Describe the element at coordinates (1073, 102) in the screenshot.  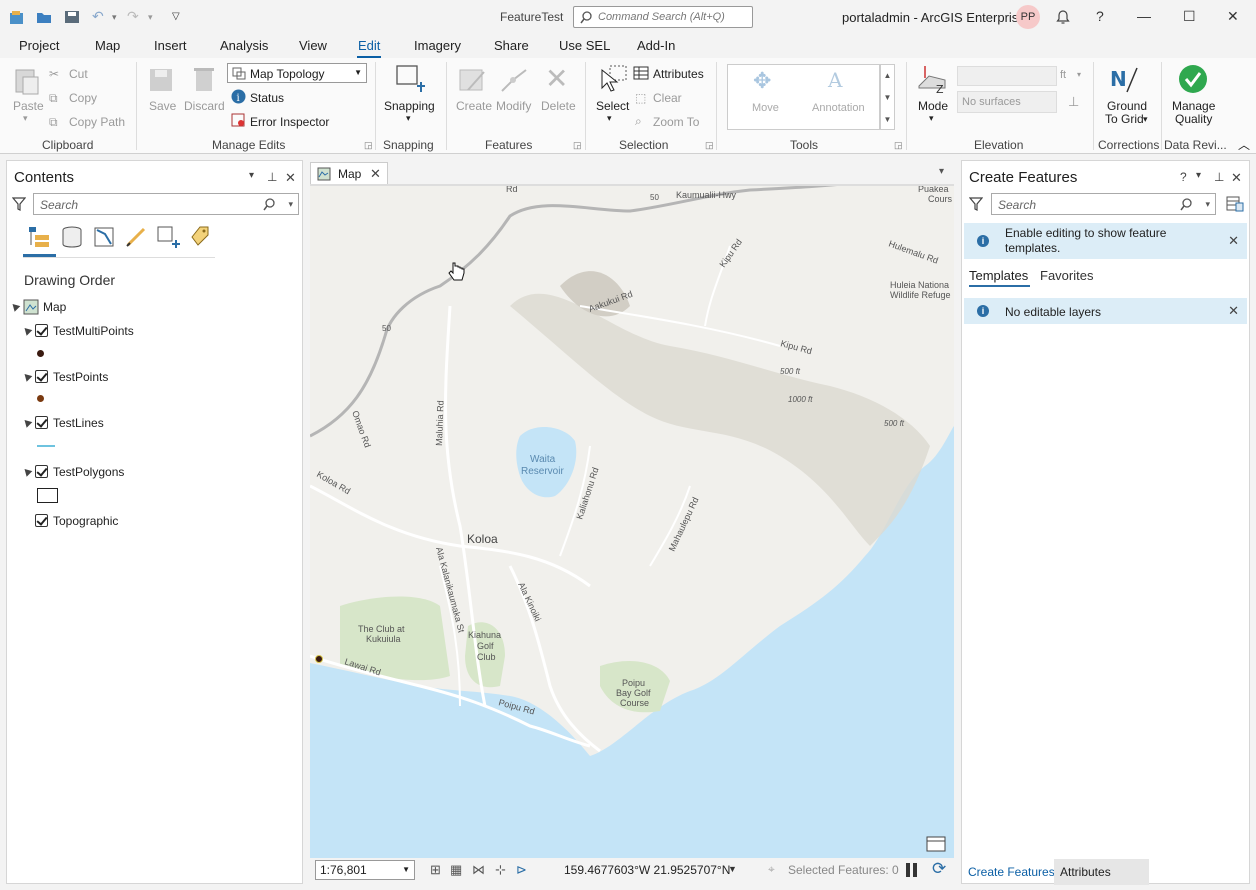
I see `elevation-offset-icon: ⊥` at that location.